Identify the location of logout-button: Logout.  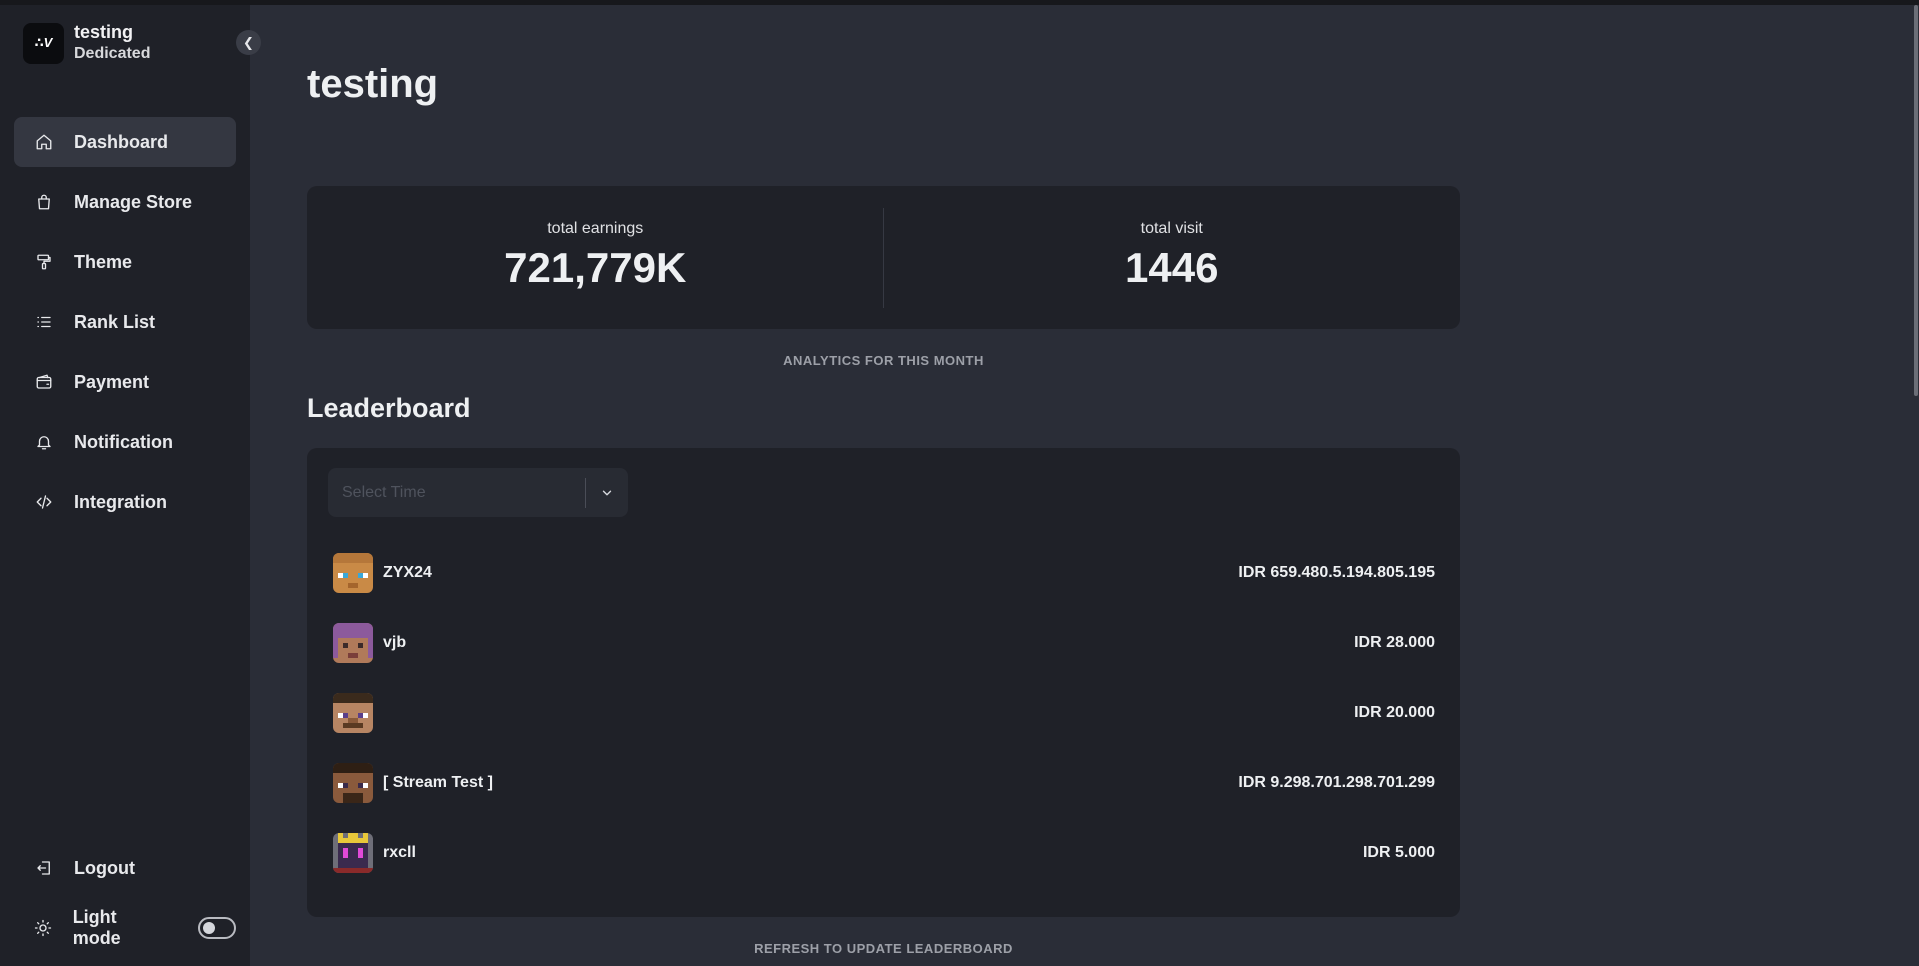
(125, 868).